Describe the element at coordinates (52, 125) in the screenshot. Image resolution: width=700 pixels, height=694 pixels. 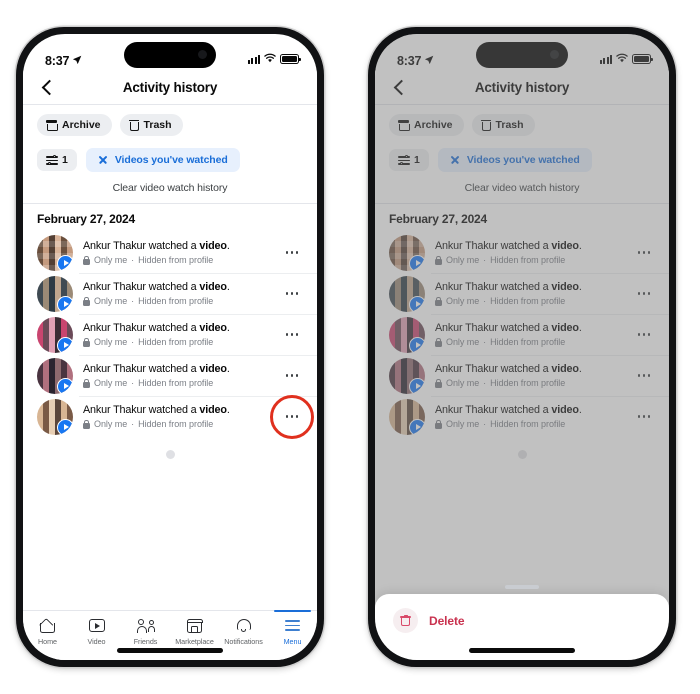
I see `archive-box-icon` at that location.